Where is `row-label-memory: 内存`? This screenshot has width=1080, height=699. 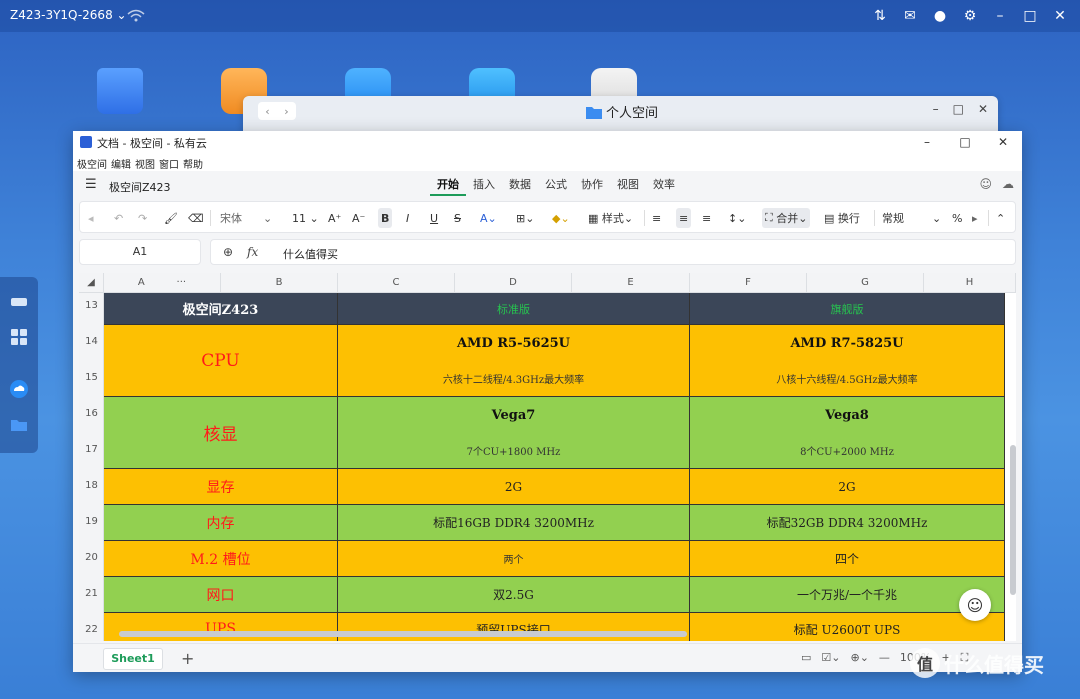
row-label-memory: 内存 is located at coordinates (221, 523).